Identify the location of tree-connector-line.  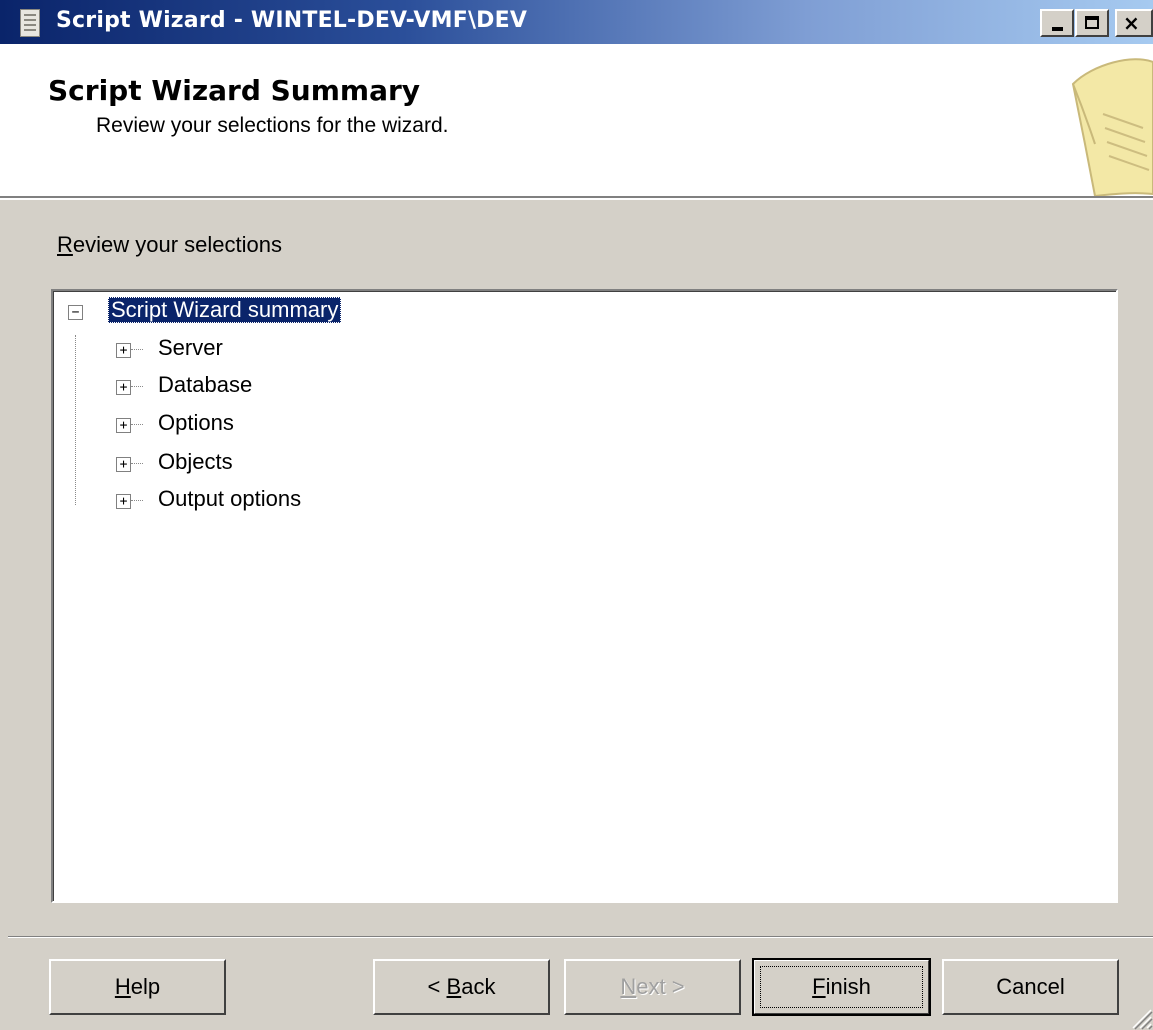
(75, 420).